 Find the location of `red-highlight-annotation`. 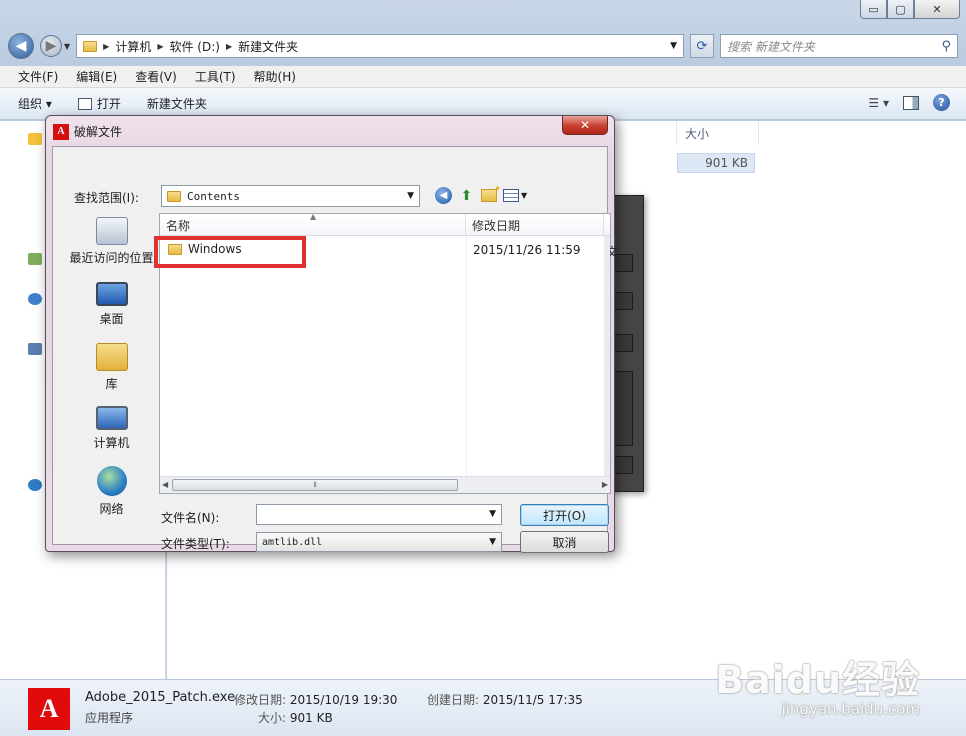

red-highlight-annotation is located at coordinates (230, 252).